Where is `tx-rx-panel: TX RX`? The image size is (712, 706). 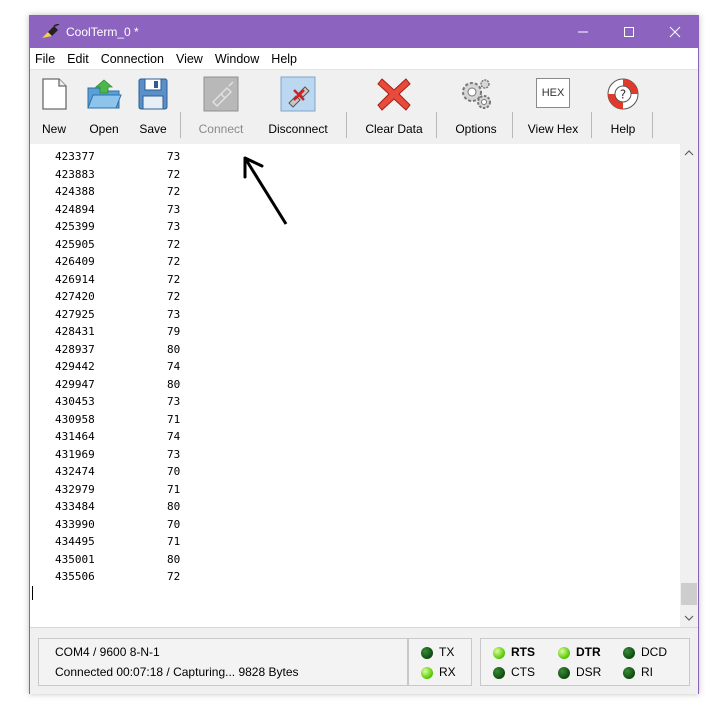
tx-rx-panel: TX RX is located at coordinates (440, 662).